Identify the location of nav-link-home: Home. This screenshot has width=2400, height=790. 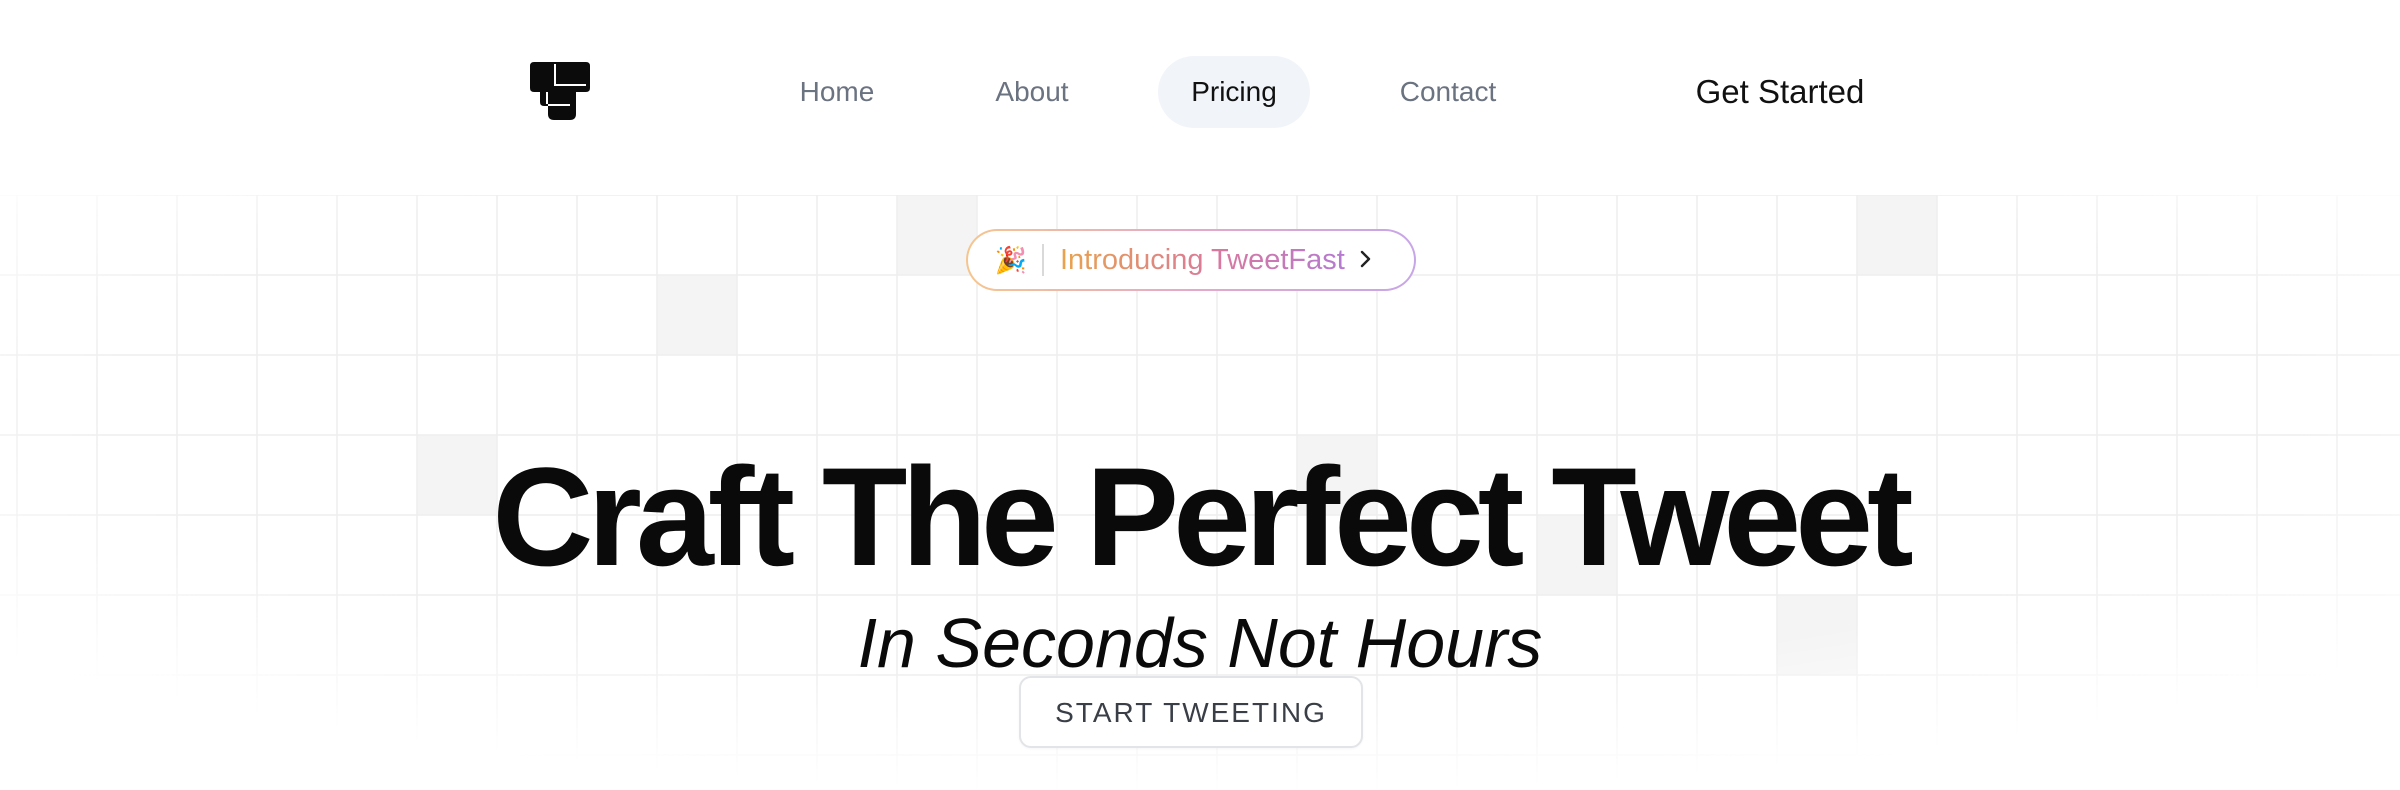
(837, 92).